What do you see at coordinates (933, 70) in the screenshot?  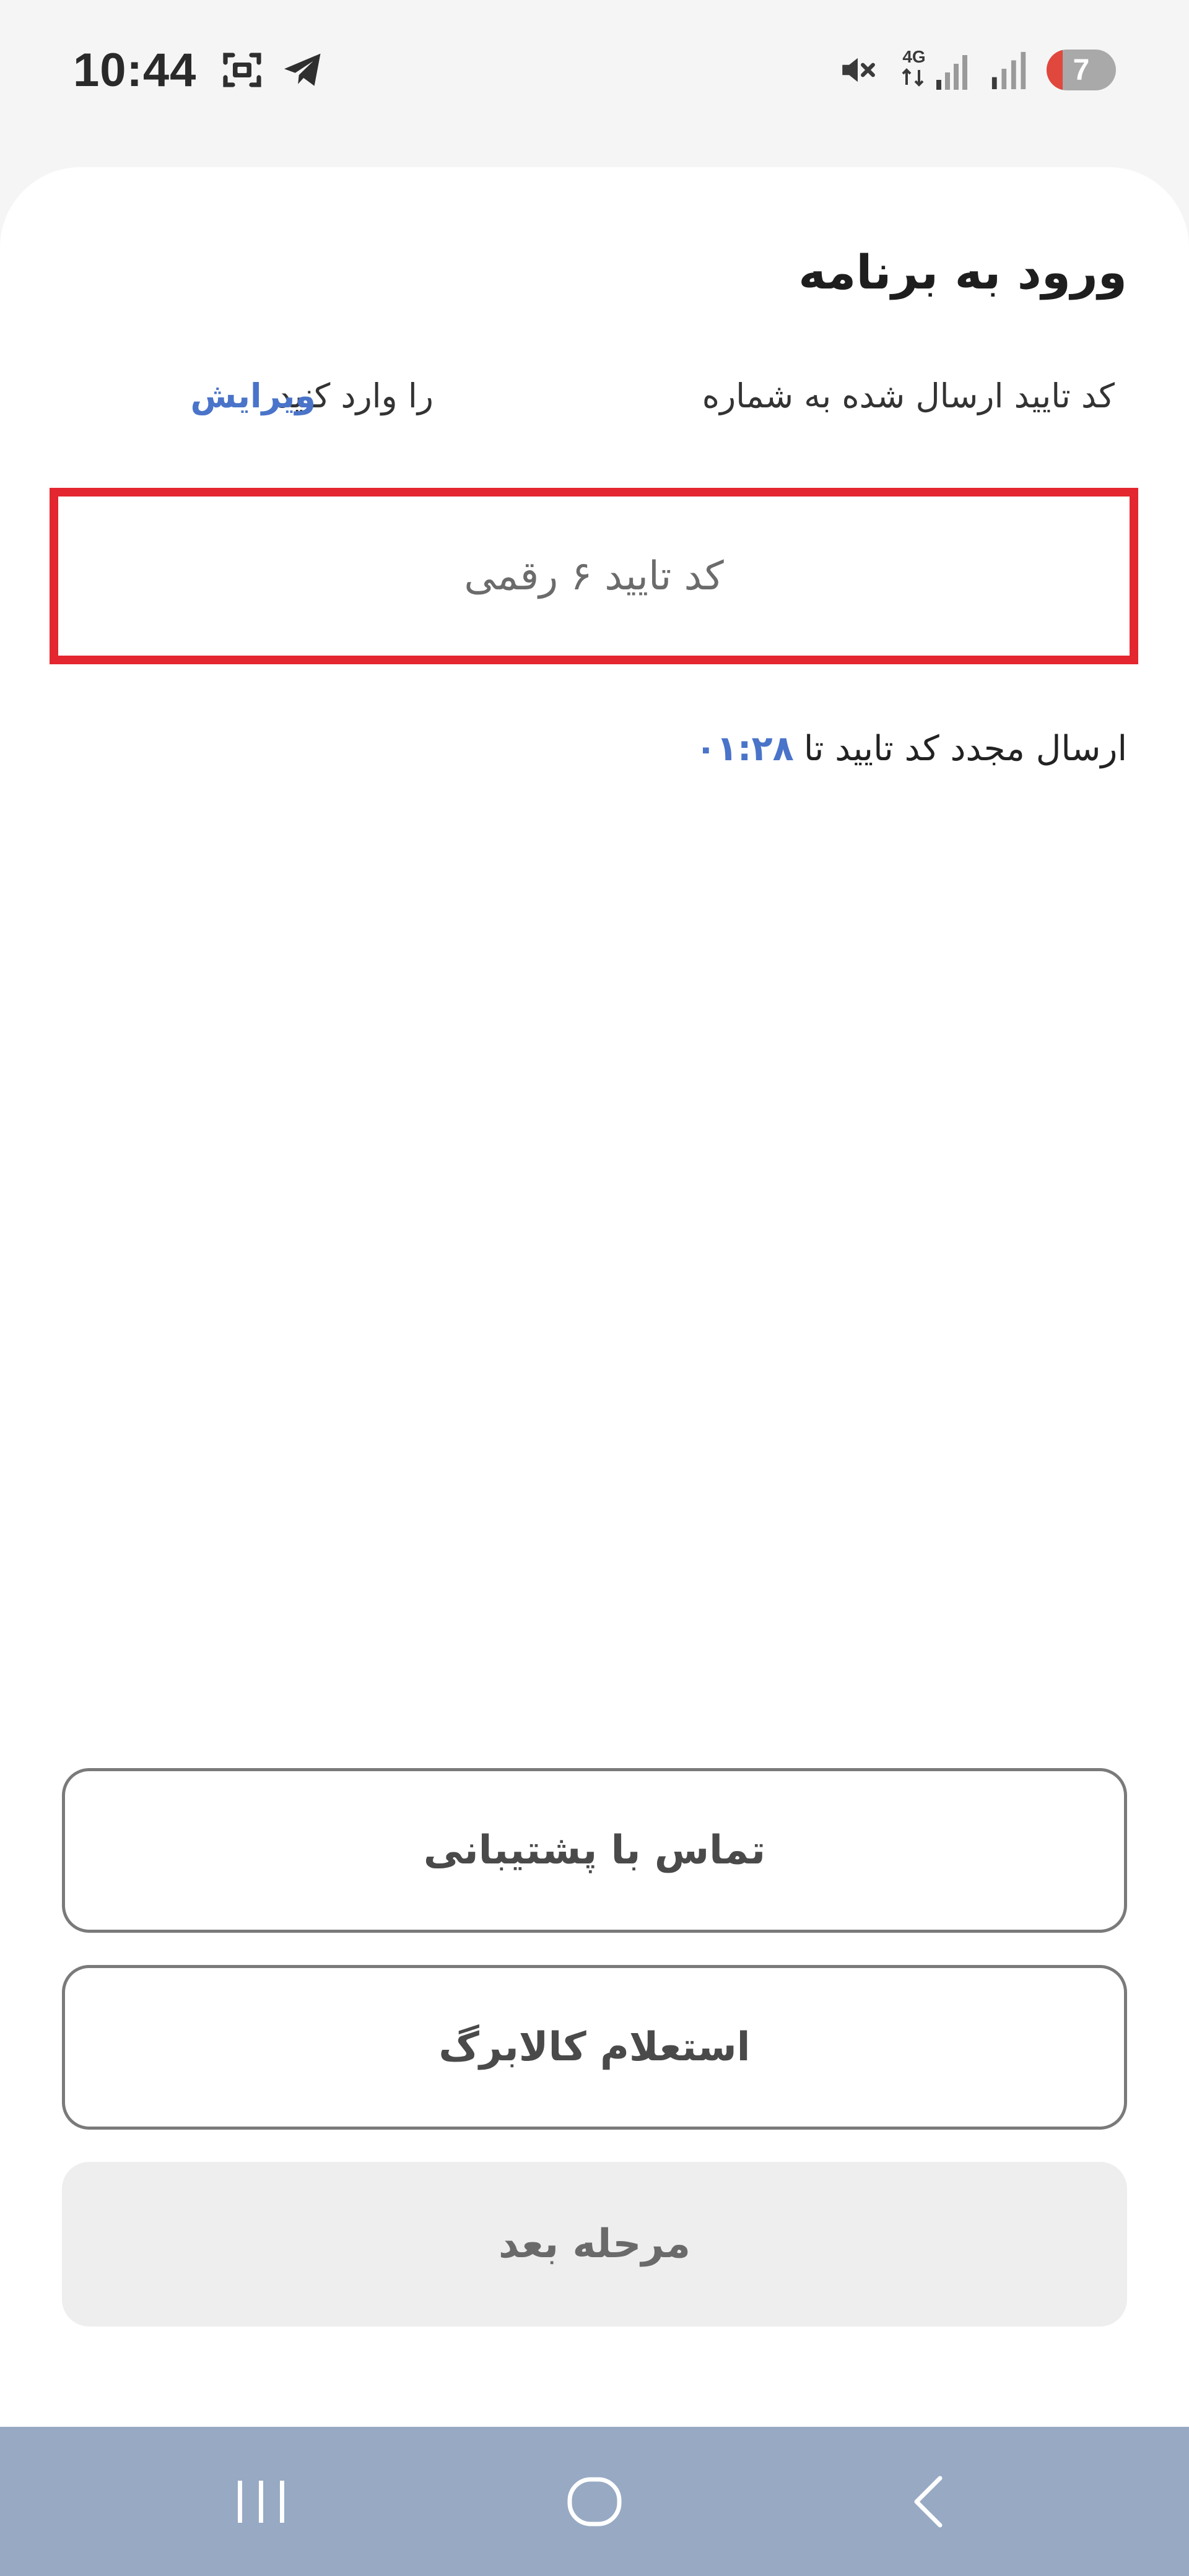 I see `signal-4g-icon: 4G` at bounding box center [933, 70].